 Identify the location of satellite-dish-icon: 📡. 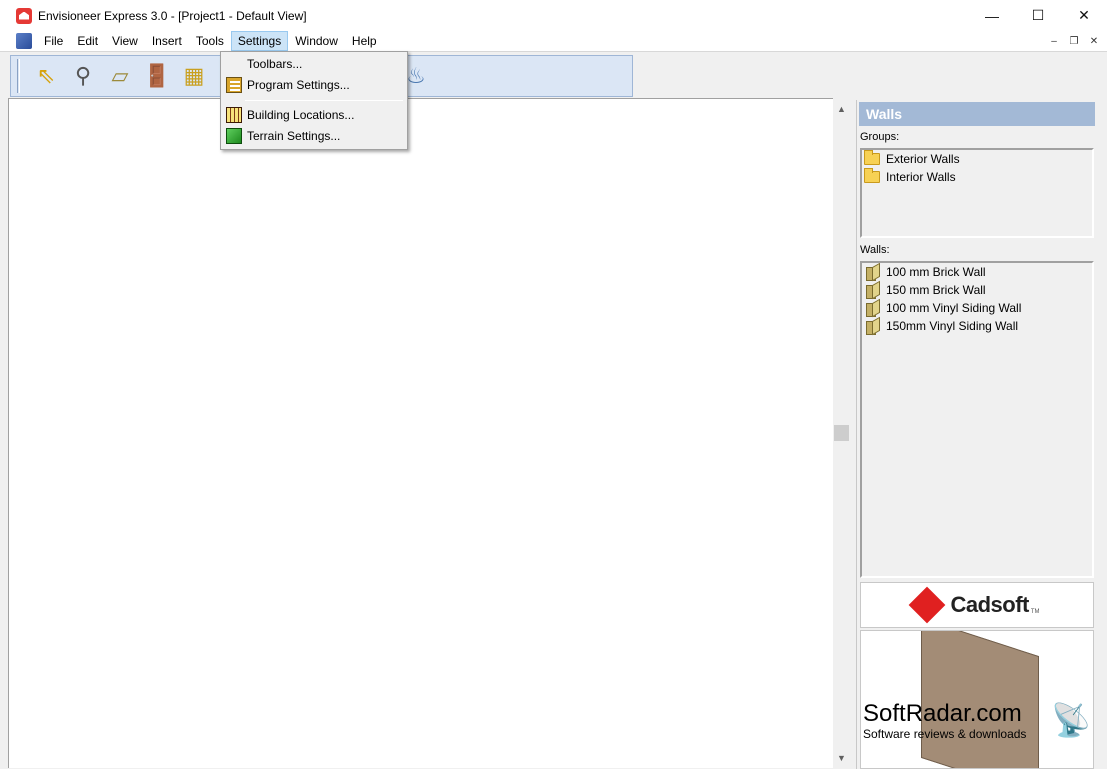
(1071, 720).